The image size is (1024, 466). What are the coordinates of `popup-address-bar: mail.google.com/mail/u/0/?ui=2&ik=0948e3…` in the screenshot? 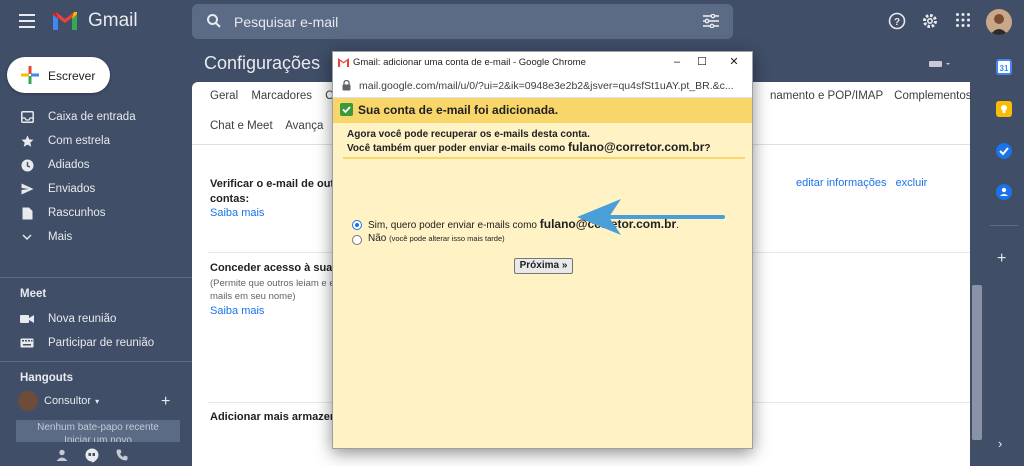 It's located at (542, 86).